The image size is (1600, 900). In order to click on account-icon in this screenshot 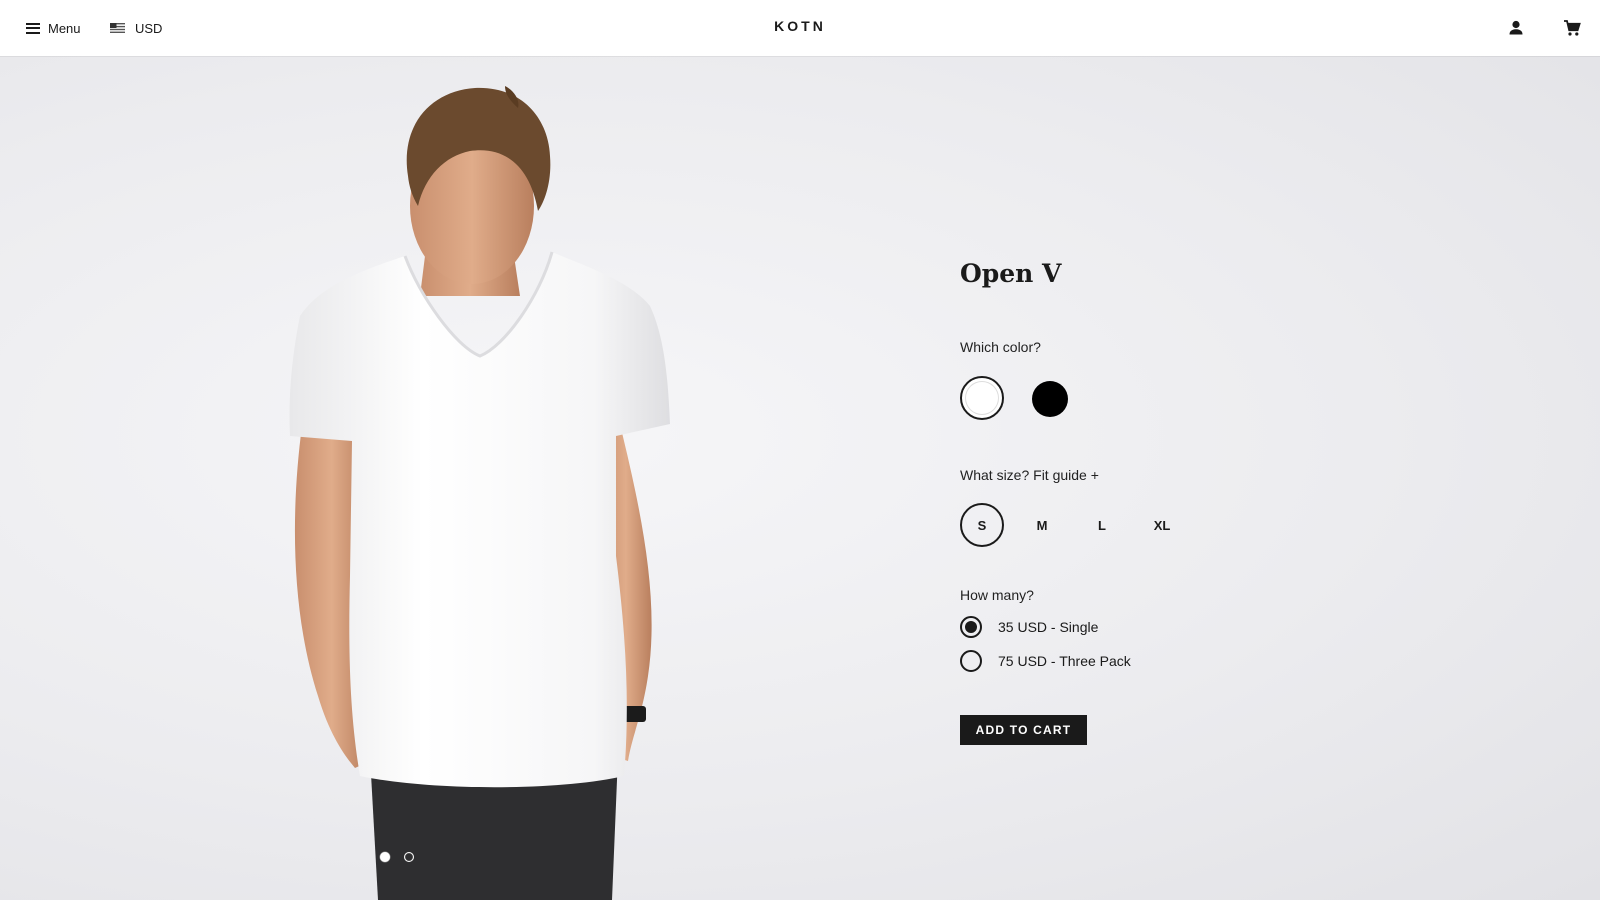, I will do `click(1516, 28)`.